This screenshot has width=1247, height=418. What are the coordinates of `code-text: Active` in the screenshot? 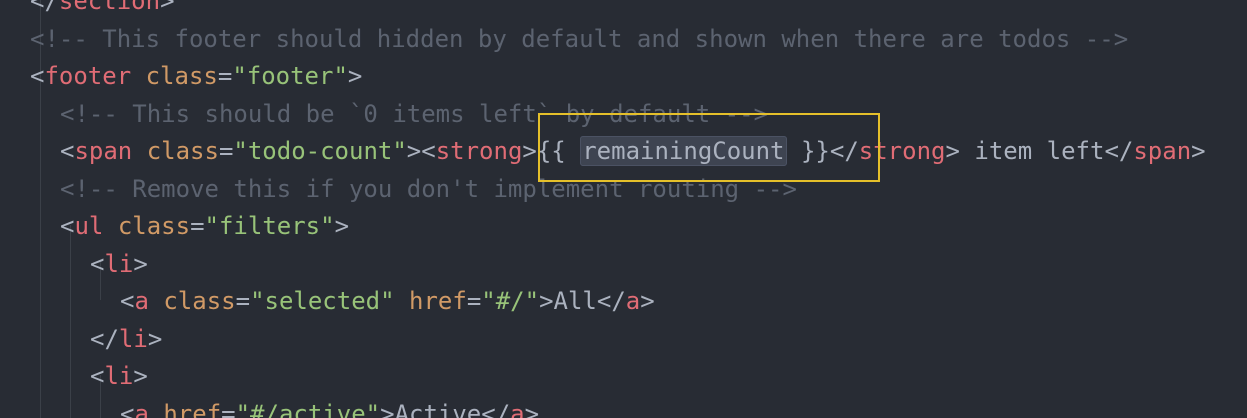 It's located at (438, 408).